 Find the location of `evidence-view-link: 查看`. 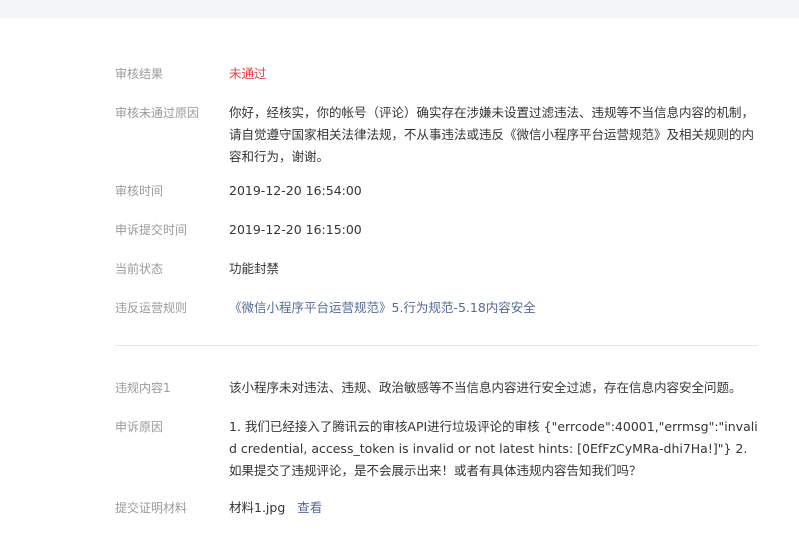

evidence-view-link: 查看 is located at coordinates (309, 507).